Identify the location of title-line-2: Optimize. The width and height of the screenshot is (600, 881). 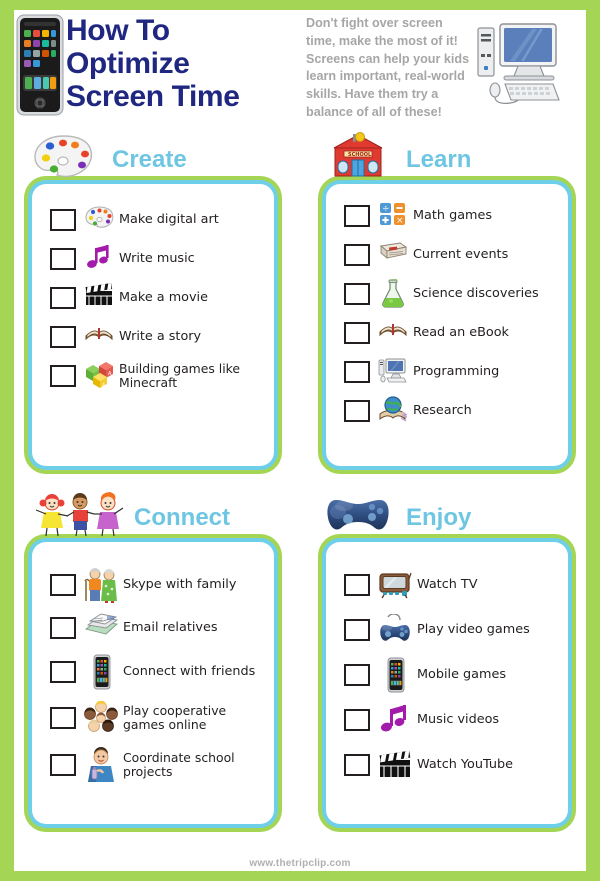
(128, 63).